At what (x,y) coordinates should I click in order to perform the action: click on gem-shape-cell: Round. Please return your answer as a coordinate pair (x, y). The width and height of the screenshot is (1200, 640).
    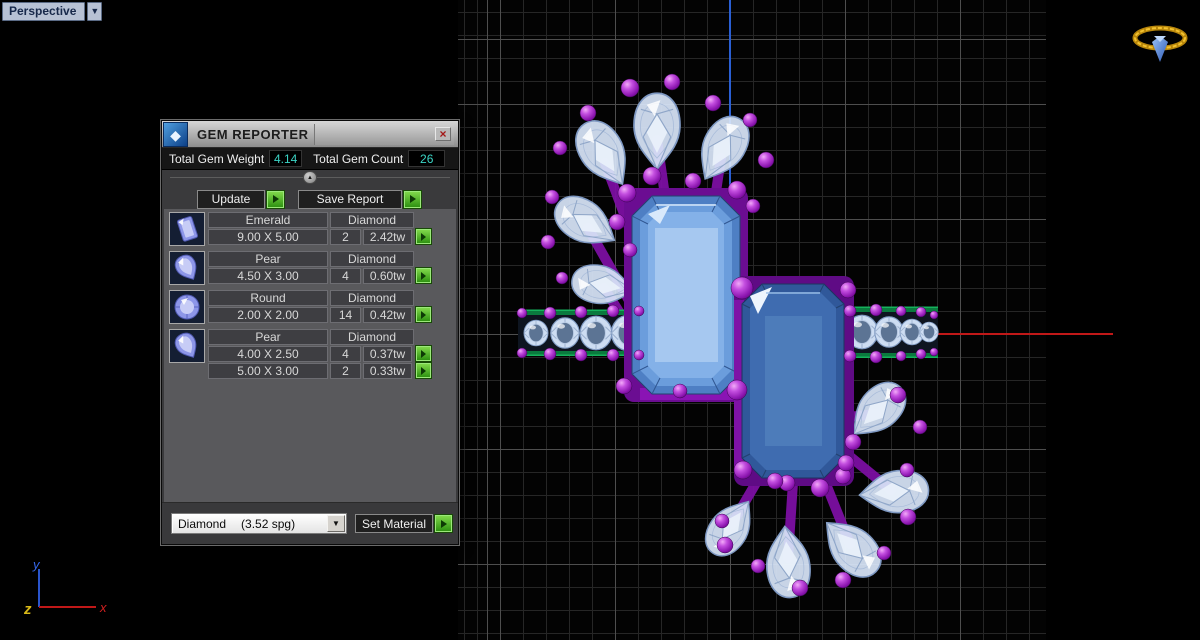
    Looking at the image, I should click on (268, 298).